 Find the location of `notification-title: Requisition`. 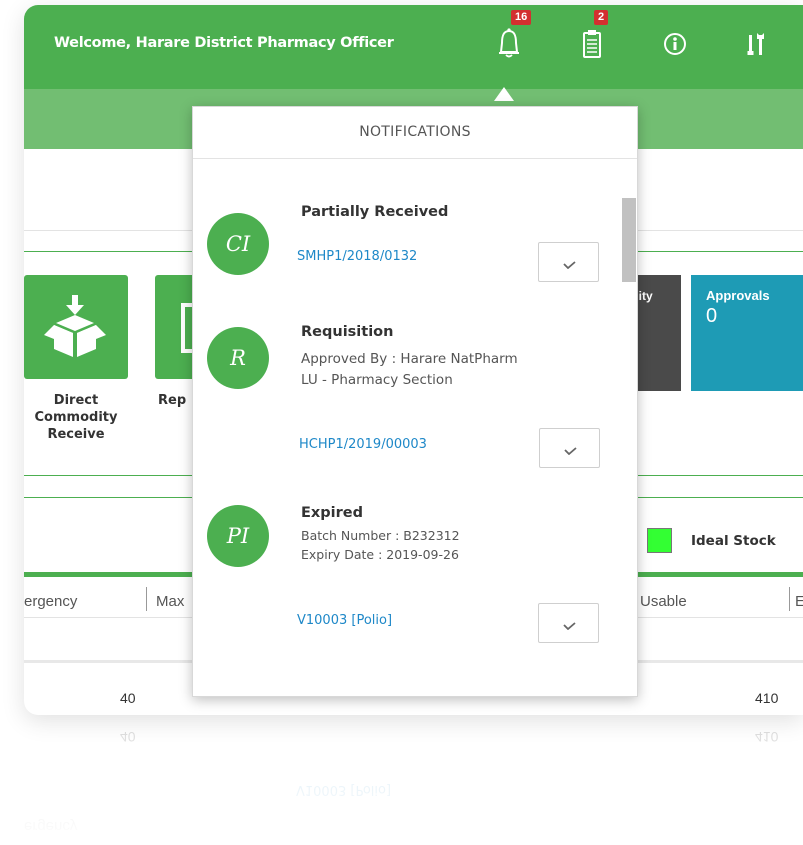

notification-title: Requisition is located at coordinates (347, 332).